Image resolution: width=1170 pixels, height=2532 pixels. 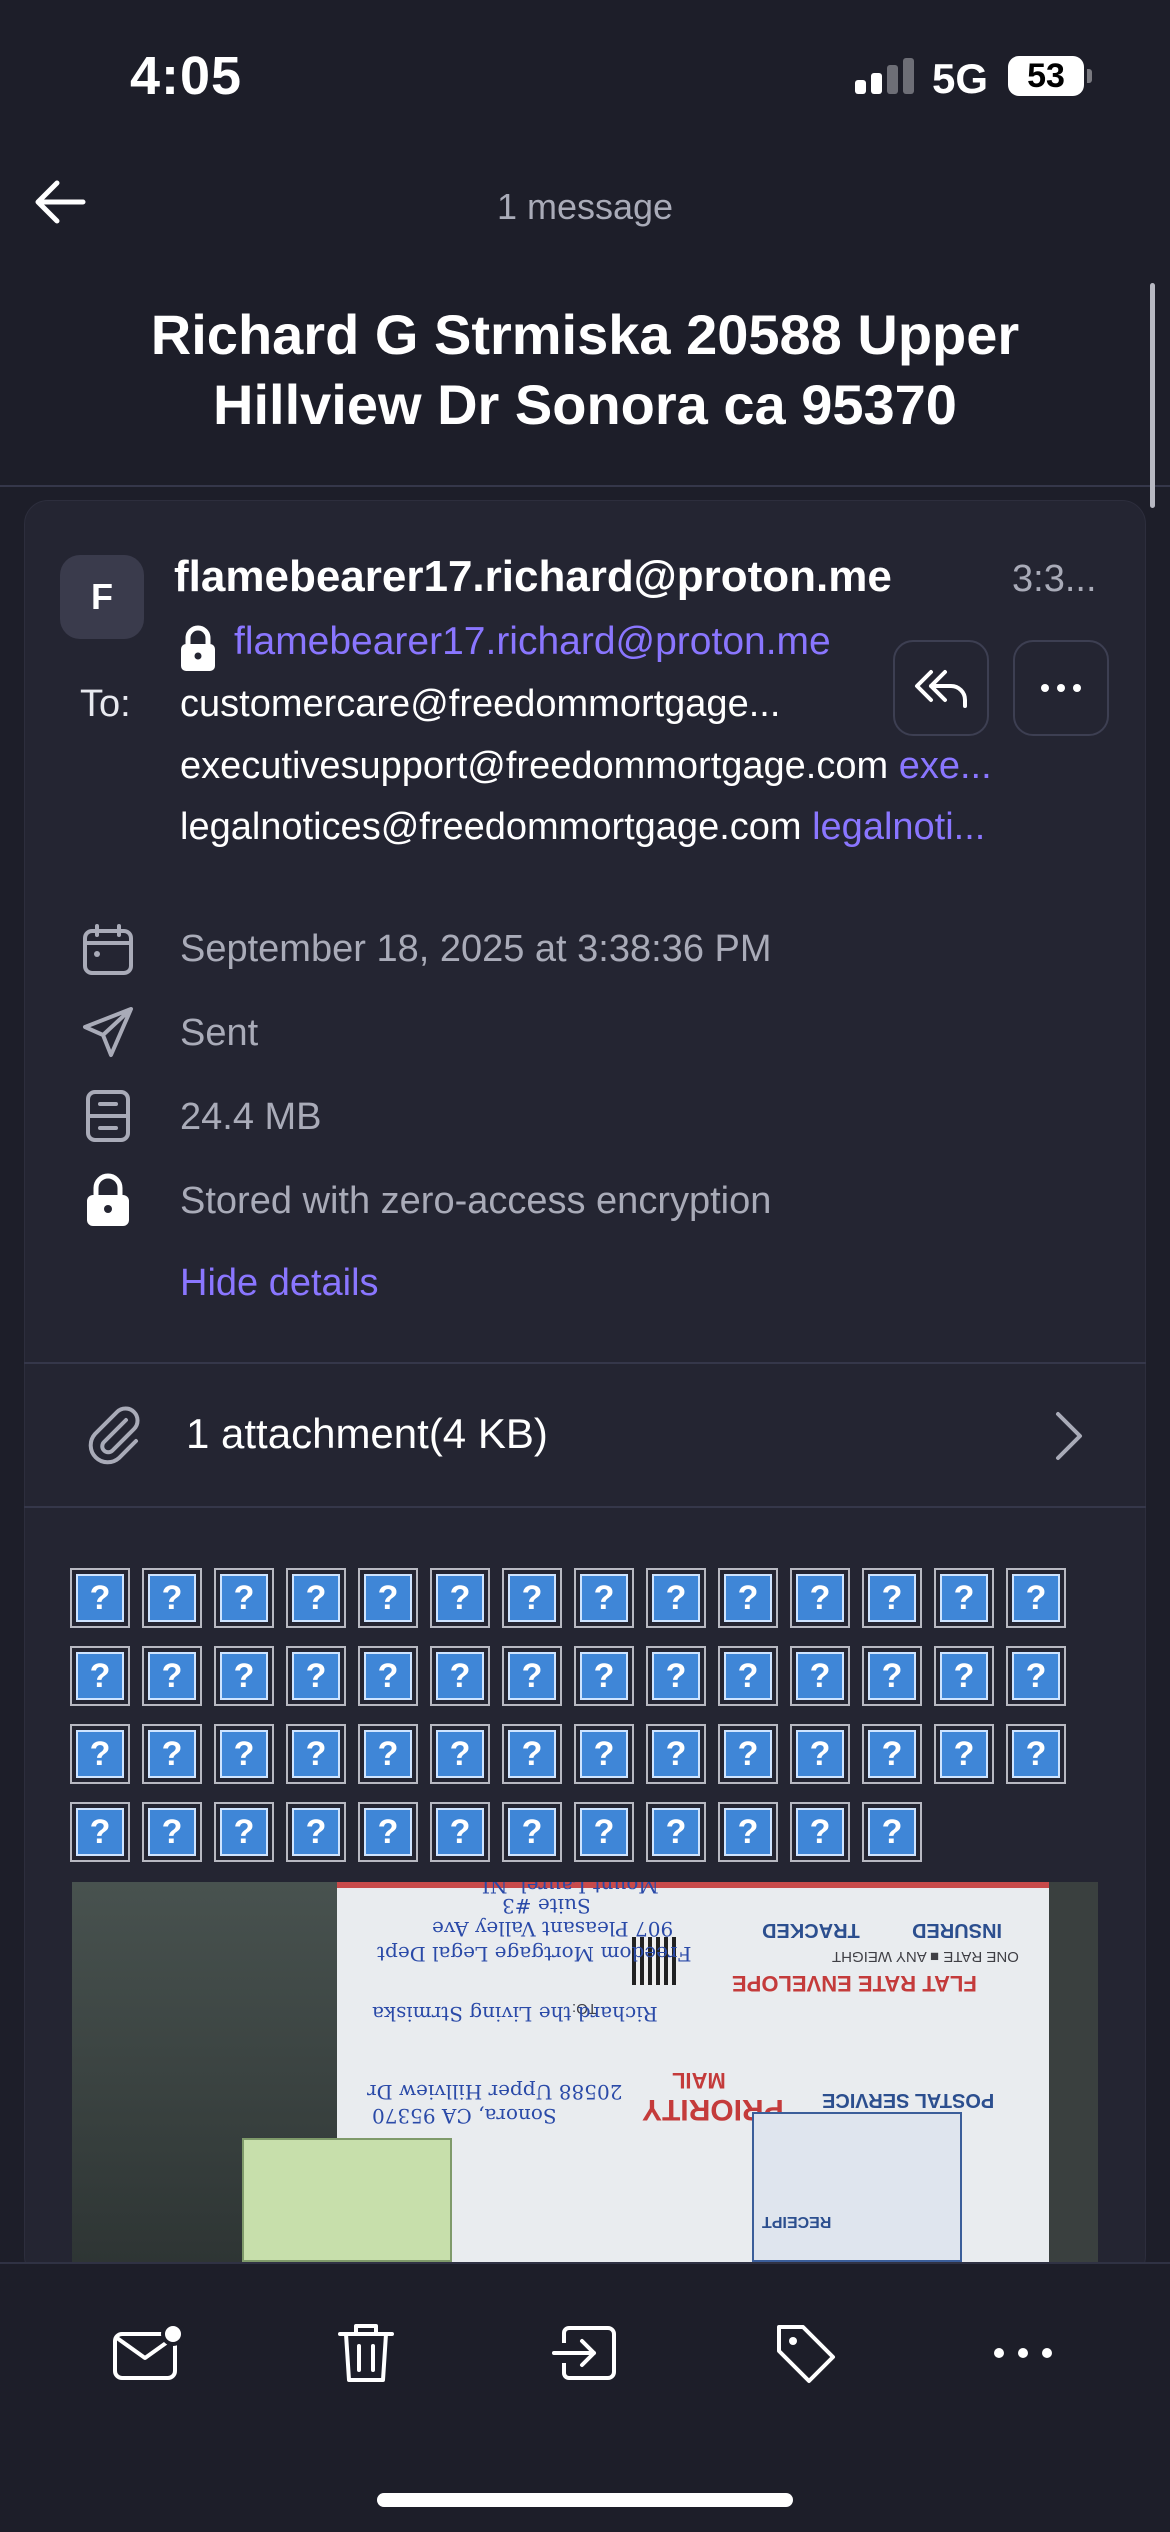 What do you see at coordinates (198, 648) in the screenshot?
I see `lock-icon` at bounding box center [198, 648].